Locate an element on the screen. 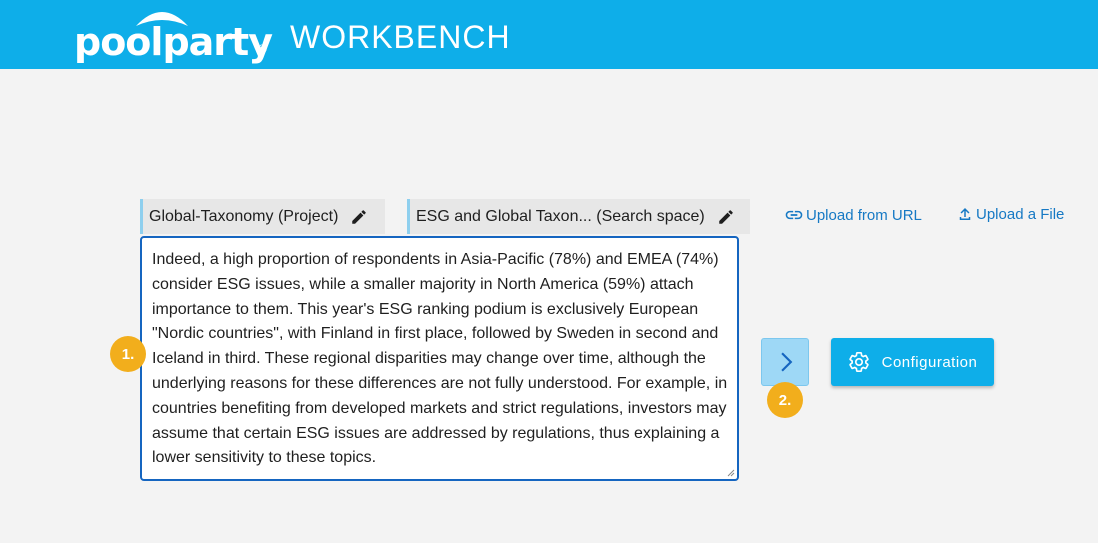 This screenshot has height=543, width=1098. upload-from-url-label: Upload from URL is located at coordinates (864, 215).